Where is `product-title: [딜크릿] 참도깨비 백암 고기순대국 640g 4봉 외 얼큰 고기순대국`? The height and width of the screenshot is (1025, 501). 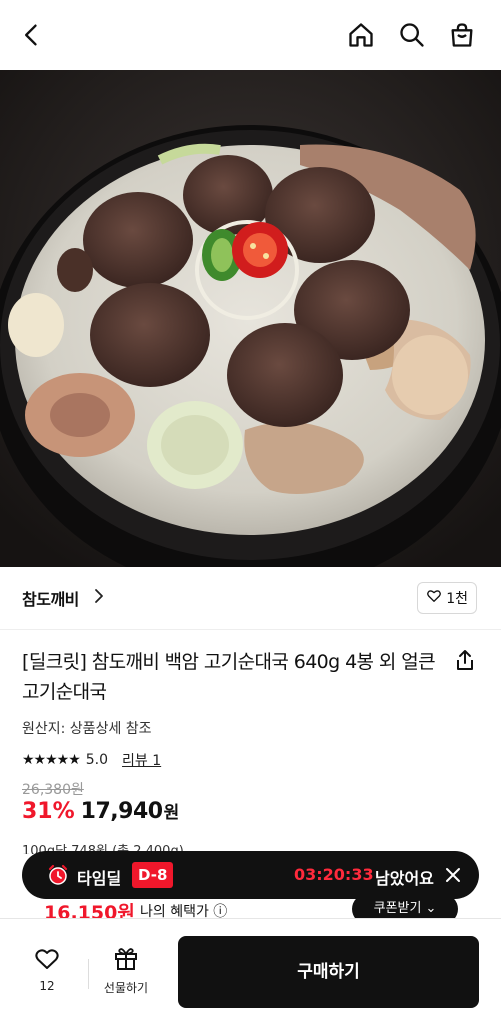
product-title: [딜크릿] 참도깨비 백암 고기순대국 640g 4봉 외 얼큰 고기순대국 is located at coordinates (229, 677).